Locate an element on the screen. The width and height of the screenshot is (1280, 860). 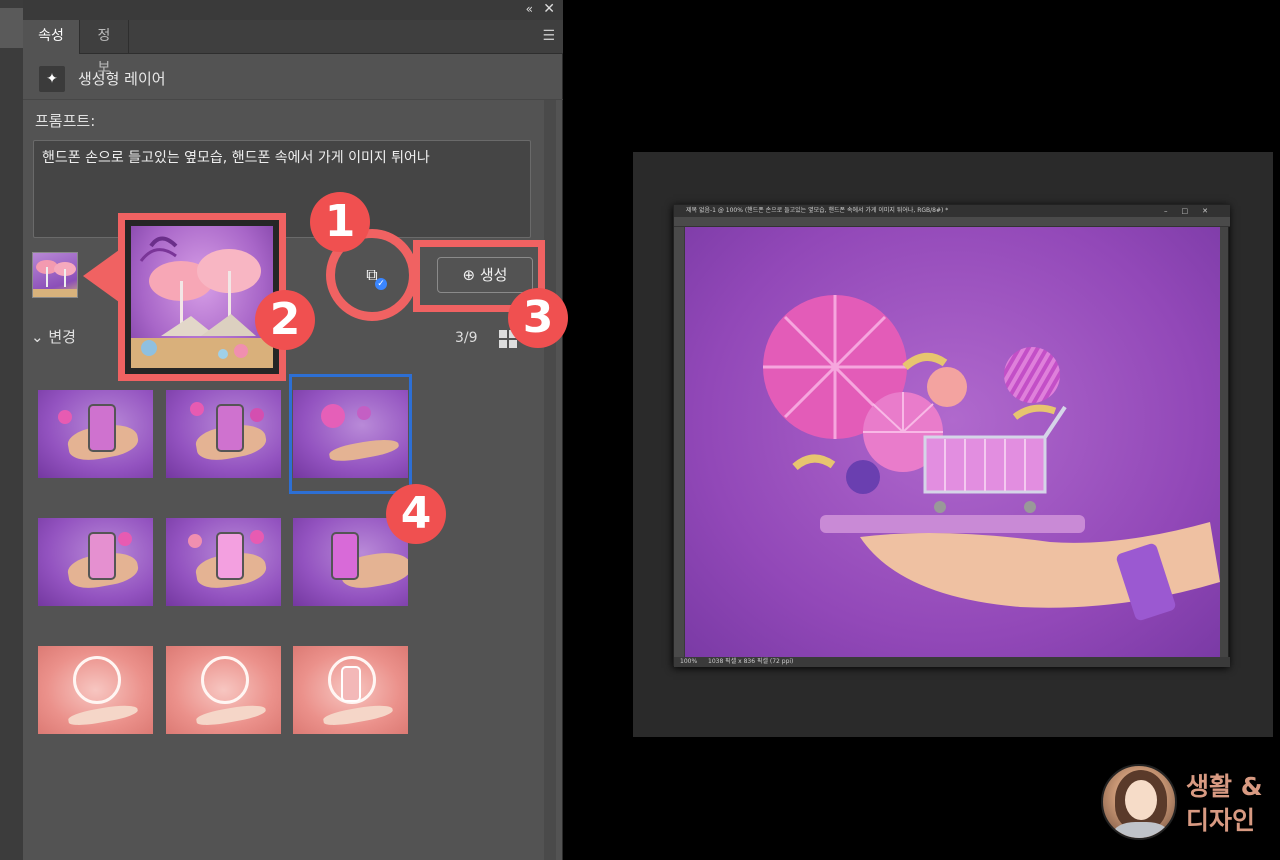
document-vertical-scrollbar is located at coordinates (1224, 442).